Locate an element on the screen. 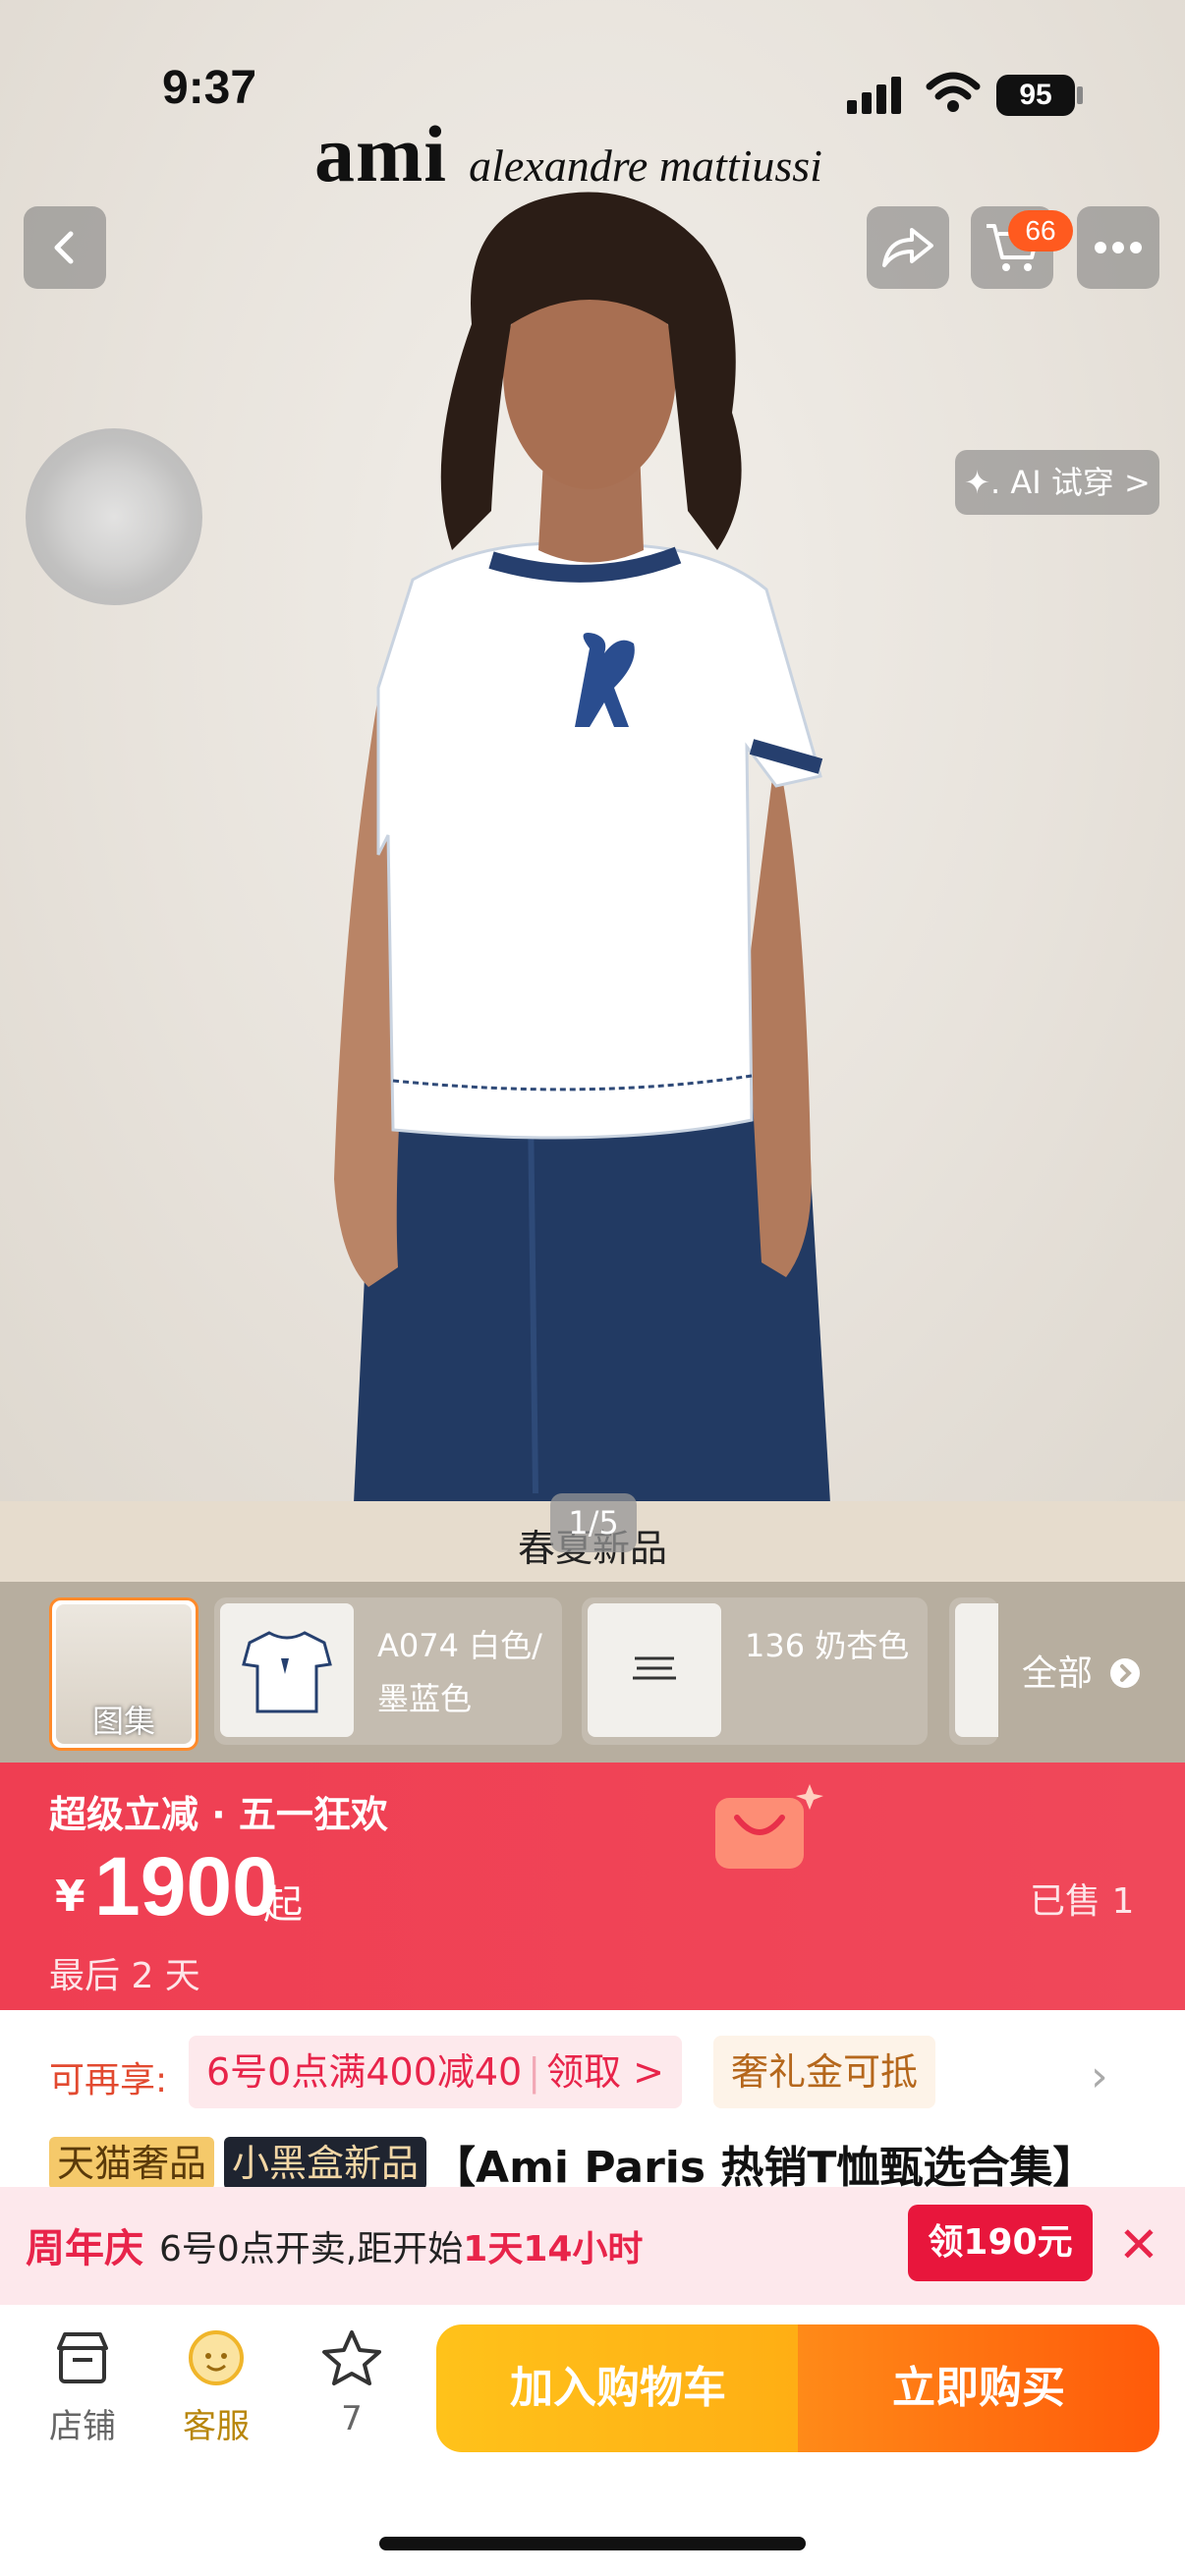  share-icon is located at coordinates (908, 247).